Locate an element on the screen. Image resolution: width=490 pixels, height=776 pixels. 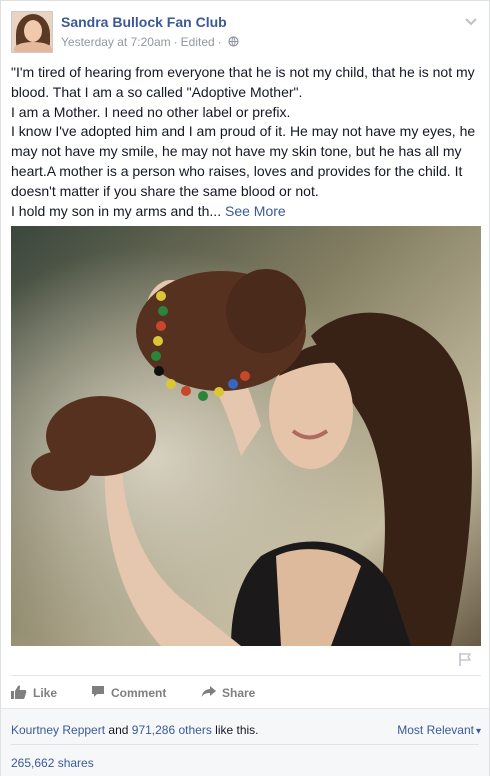
comment-sort-dropdown: Most Relevant ▾ is located at coordinates (439, 730).